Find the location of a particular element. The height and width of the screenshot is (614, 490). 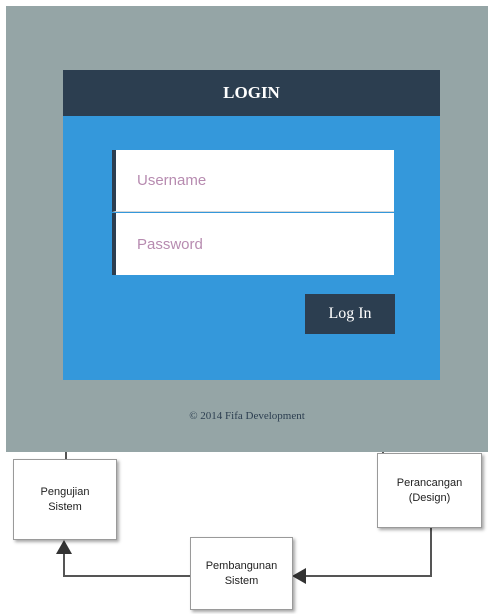

pengujian-sistem-box: Pengujian Sistem is located at coordinates (65, 499).